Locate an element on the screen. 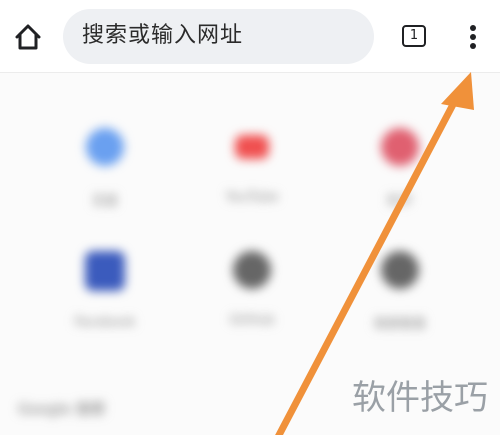 The width and height of the screenshot is (500, 435). shortcut-tile: Facebook is located at coordinates (105, 290).